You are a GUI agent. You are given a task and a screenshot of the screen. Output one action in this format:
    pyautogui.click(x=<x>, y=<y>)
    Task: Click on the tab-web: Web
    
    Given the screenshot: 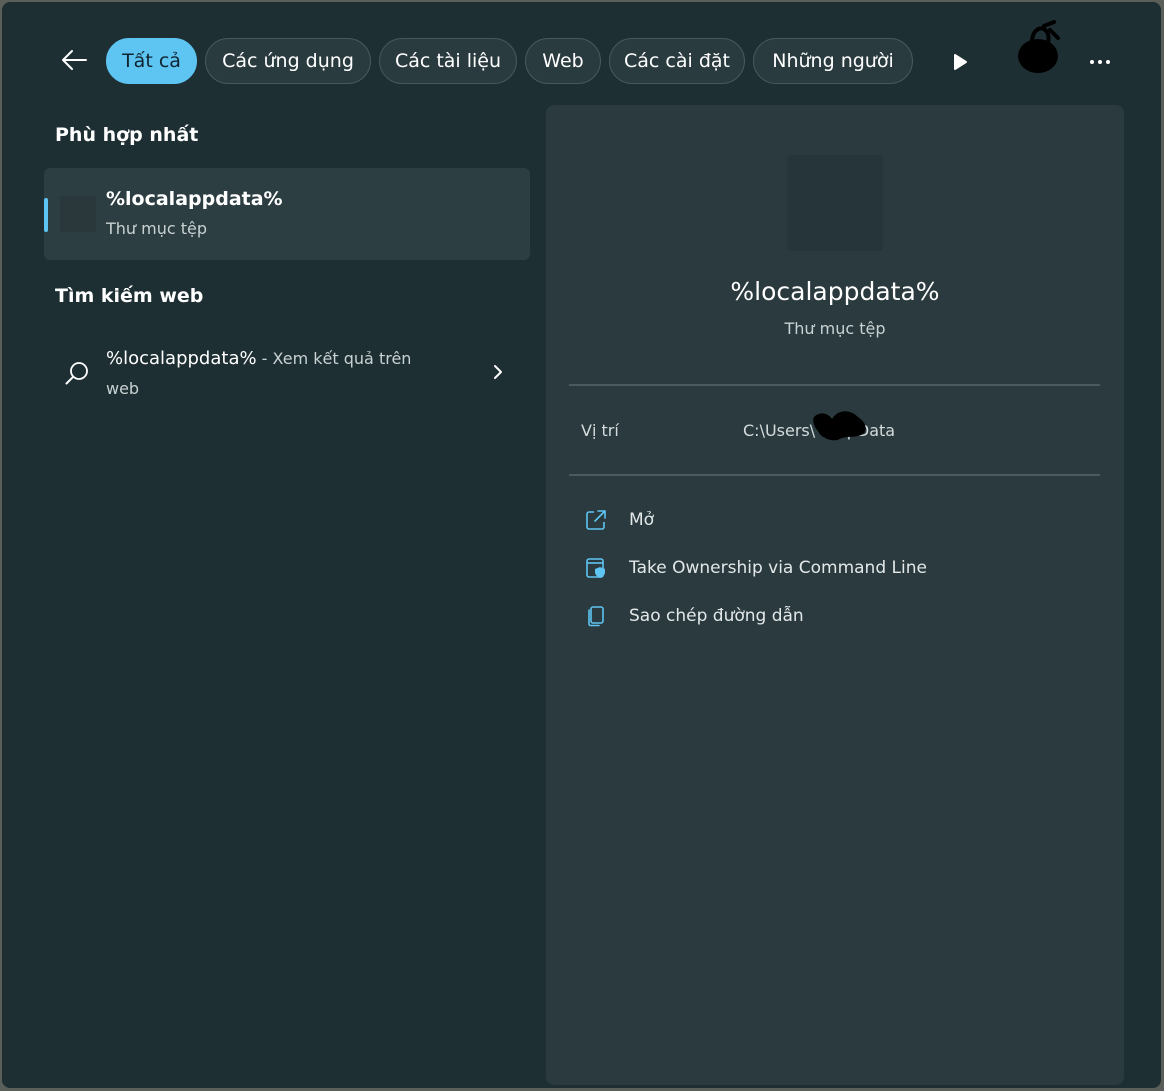 What is the action you would take?
    pyautogui.click(x=563, y=61)
    